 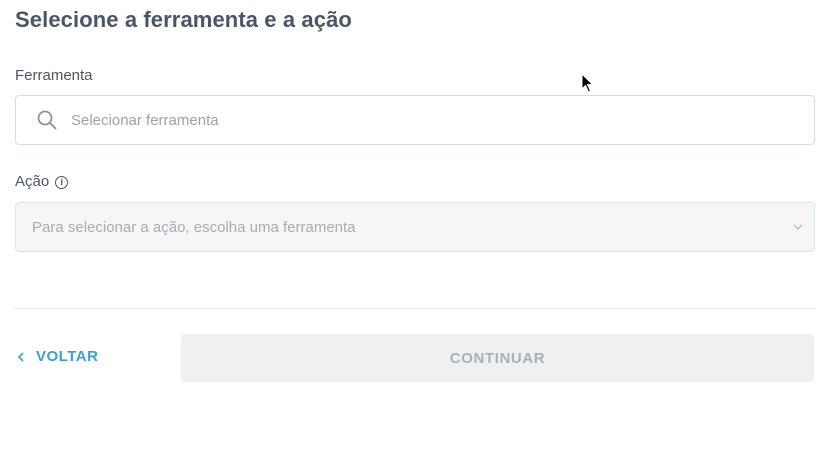 I want to click on page-title: Selecione a ferramenta e a ação, so click(x=183, y=19).